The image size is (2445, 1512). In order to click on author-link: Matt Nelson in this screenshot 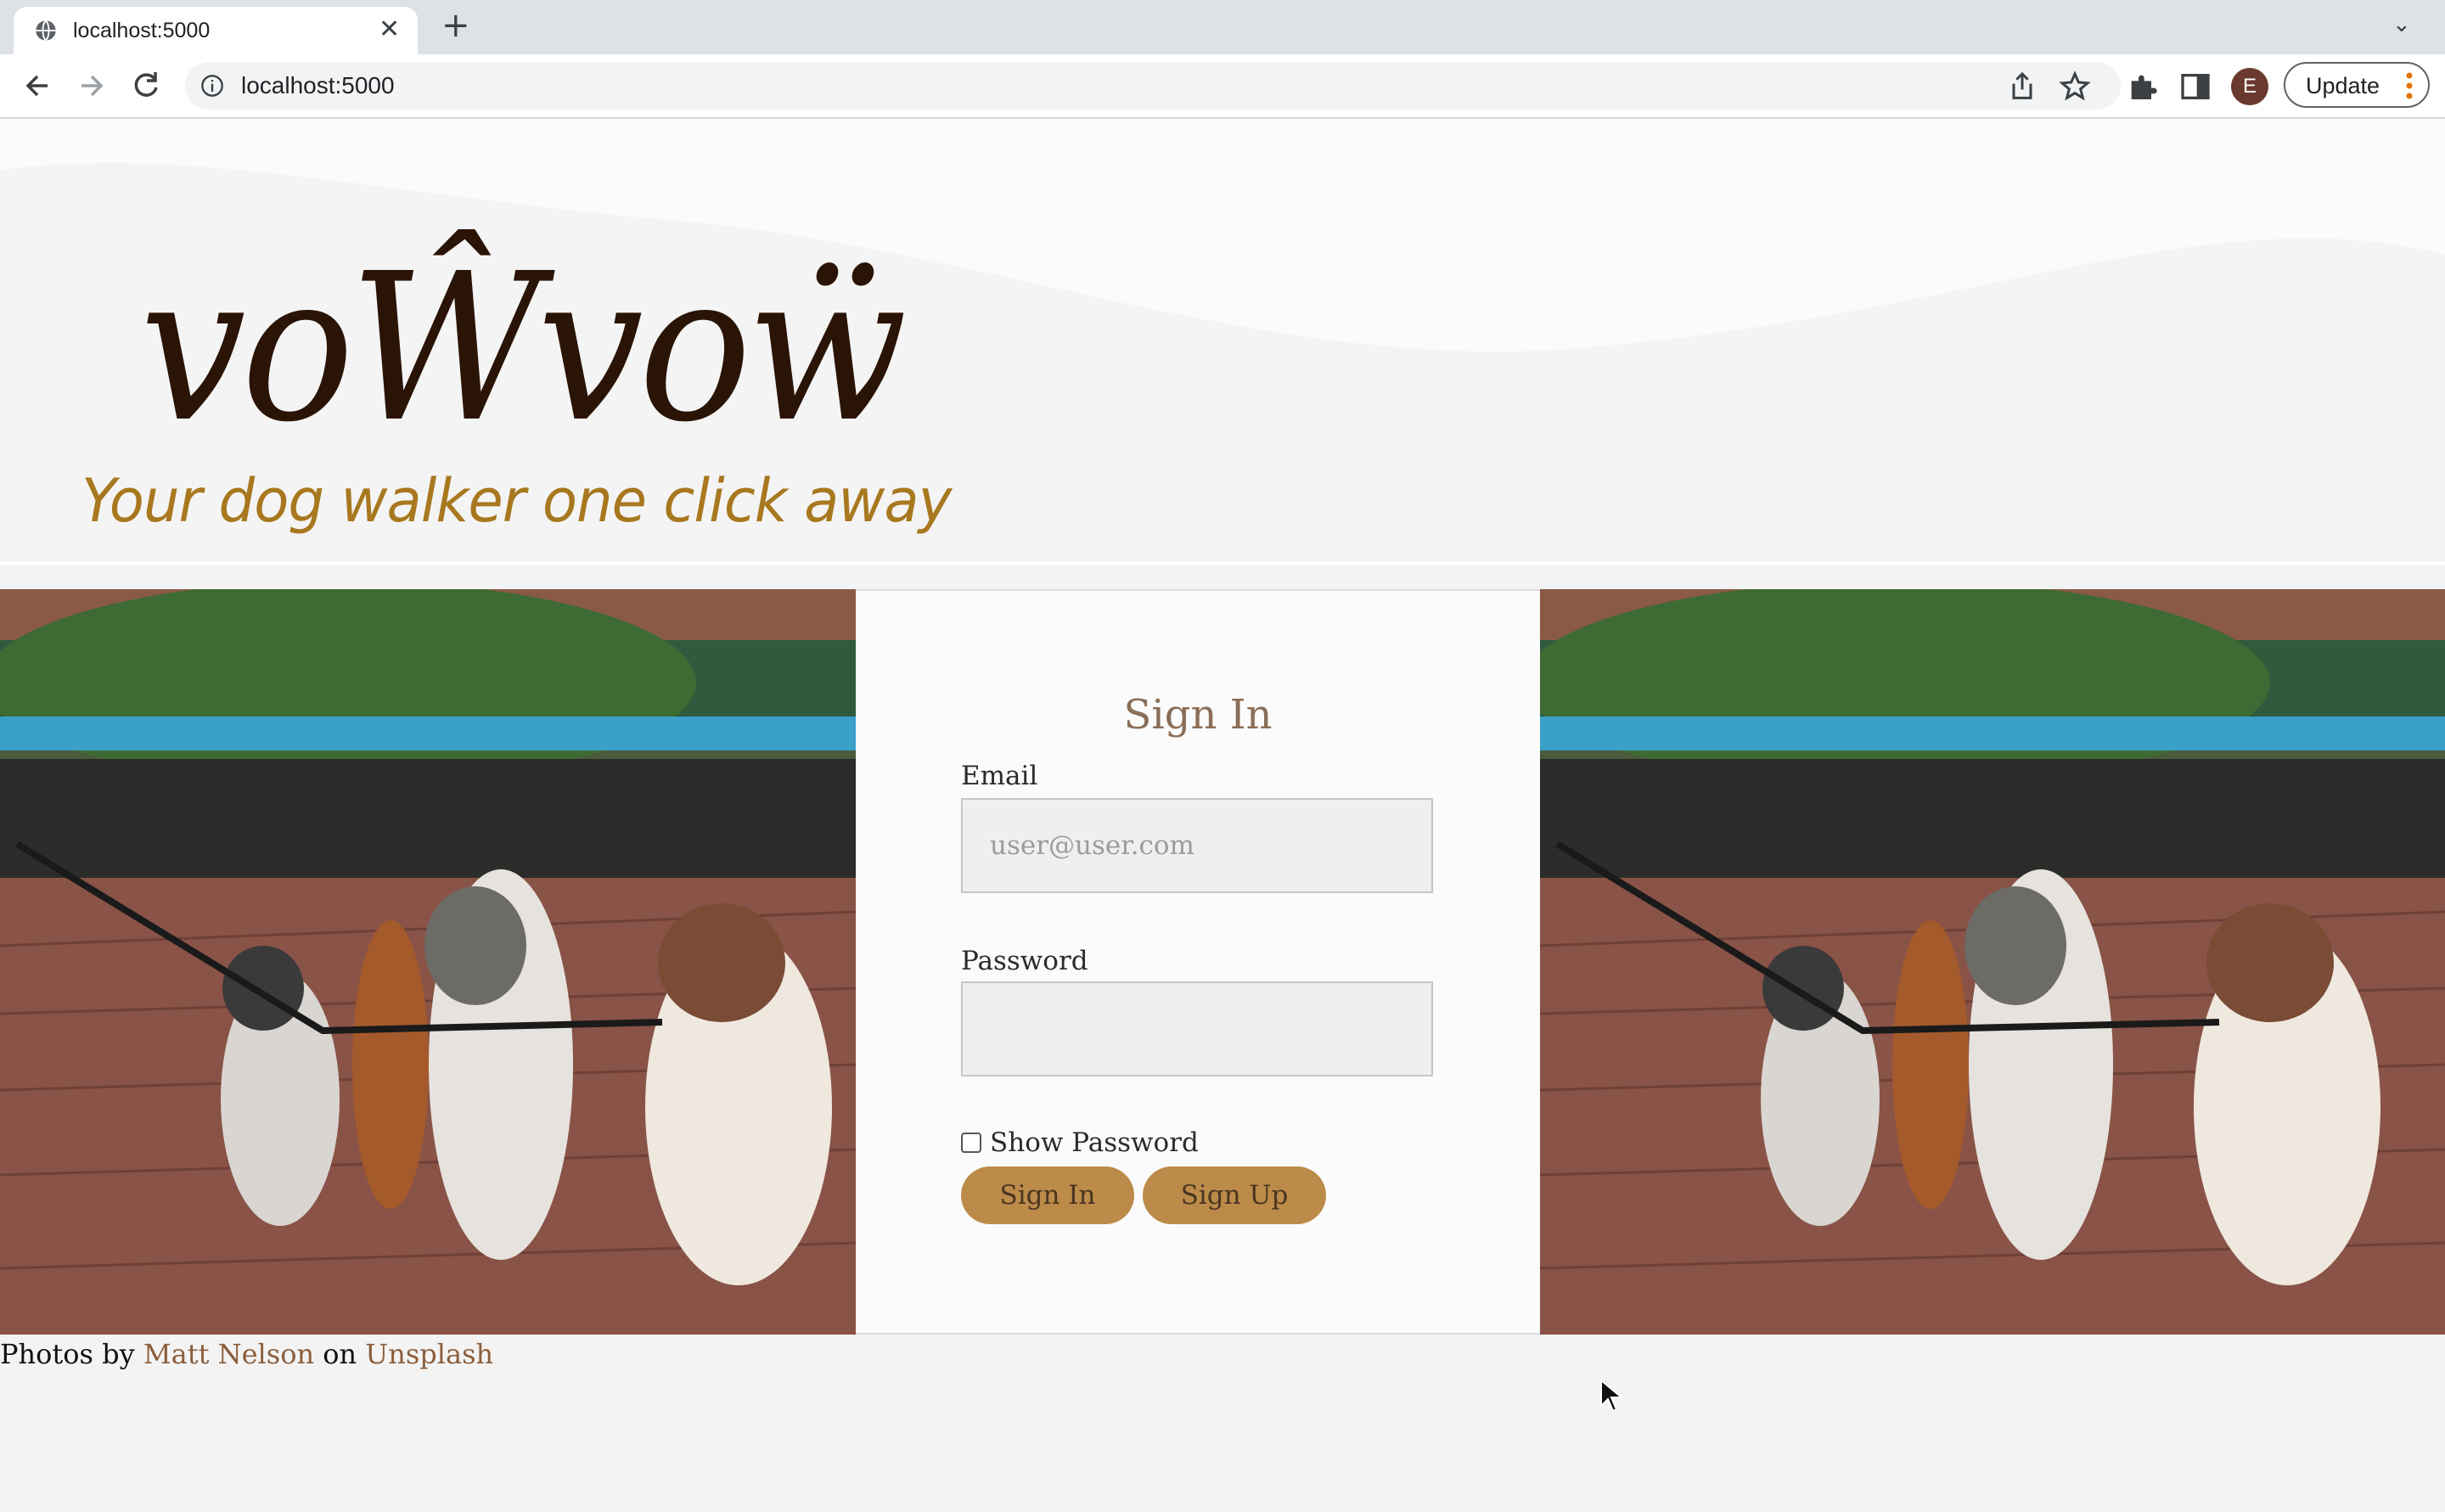, I will do `click(228, 1354)`.